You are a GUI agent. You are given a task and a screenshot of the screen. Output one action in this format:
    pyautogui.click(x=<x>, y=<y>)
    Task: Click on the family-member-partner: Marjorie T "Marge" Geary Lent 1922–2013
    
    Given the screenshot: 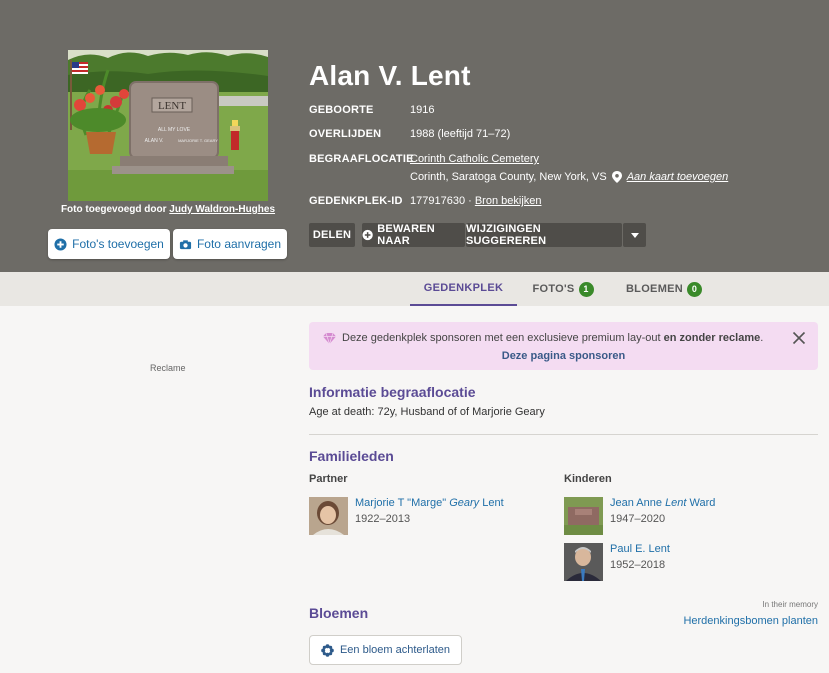 What is the action you would take?
    pyautogui.click(x=406, y=516)
    